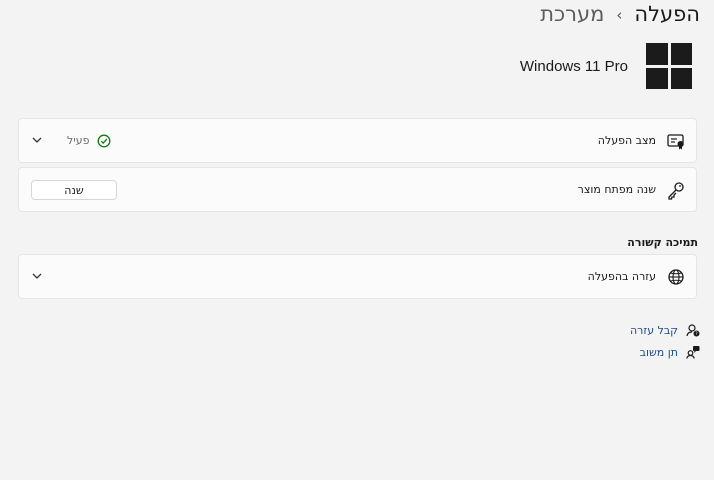 Image resolution: width=714 pixels, height=480 pixels. Describe the element at coordinates (667, 14) in the screenshot. I see `page-title: הפעלה` at that location.